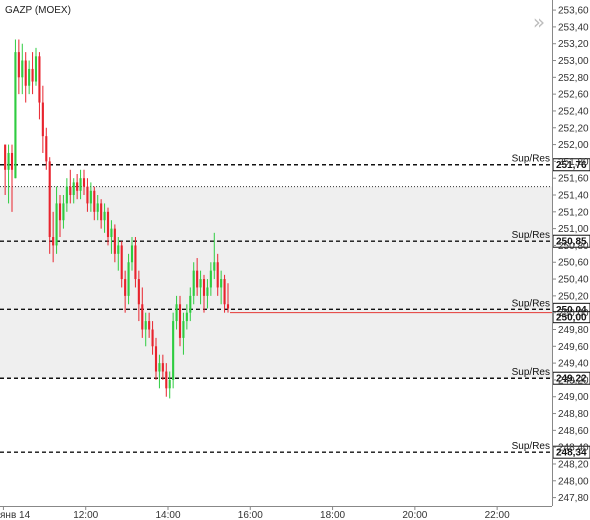 The width and height of the screenshot is (590, 520). Describe the element at coordinates (539, 22) in the screenshot. I see `chevrons-right-icon: »` at that location.